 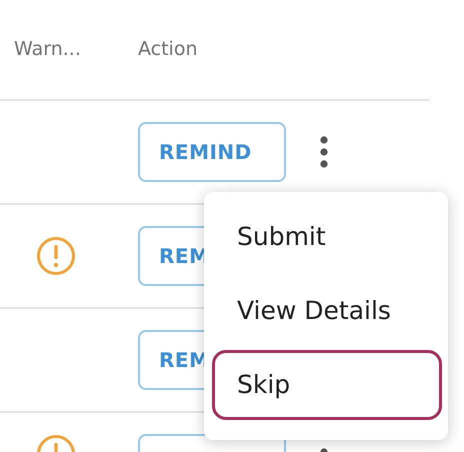 What do you see at coordinates (327, 311) in the screenshot?
I see `menu-item: View Details` at bounding box center [327, 311].